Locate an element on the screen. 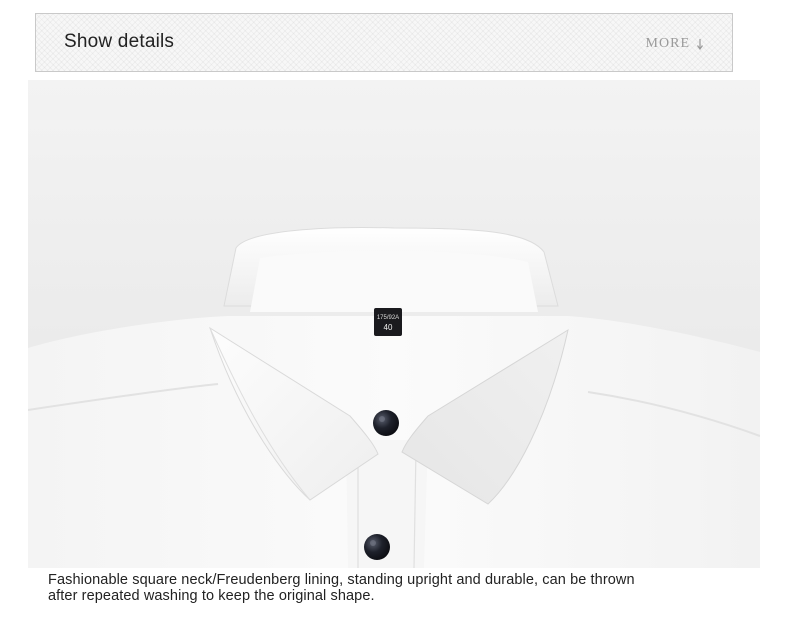  arrow-down-icon is located at coordinates (700, 44).